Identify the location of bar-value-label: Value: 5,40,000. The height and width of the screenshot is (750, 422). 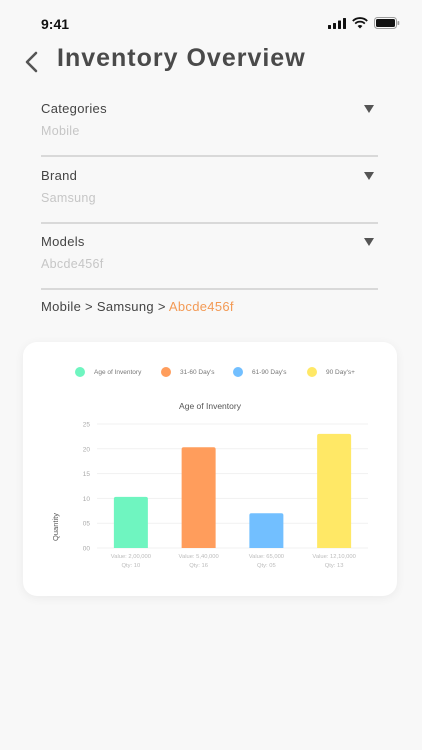
(199, 557).